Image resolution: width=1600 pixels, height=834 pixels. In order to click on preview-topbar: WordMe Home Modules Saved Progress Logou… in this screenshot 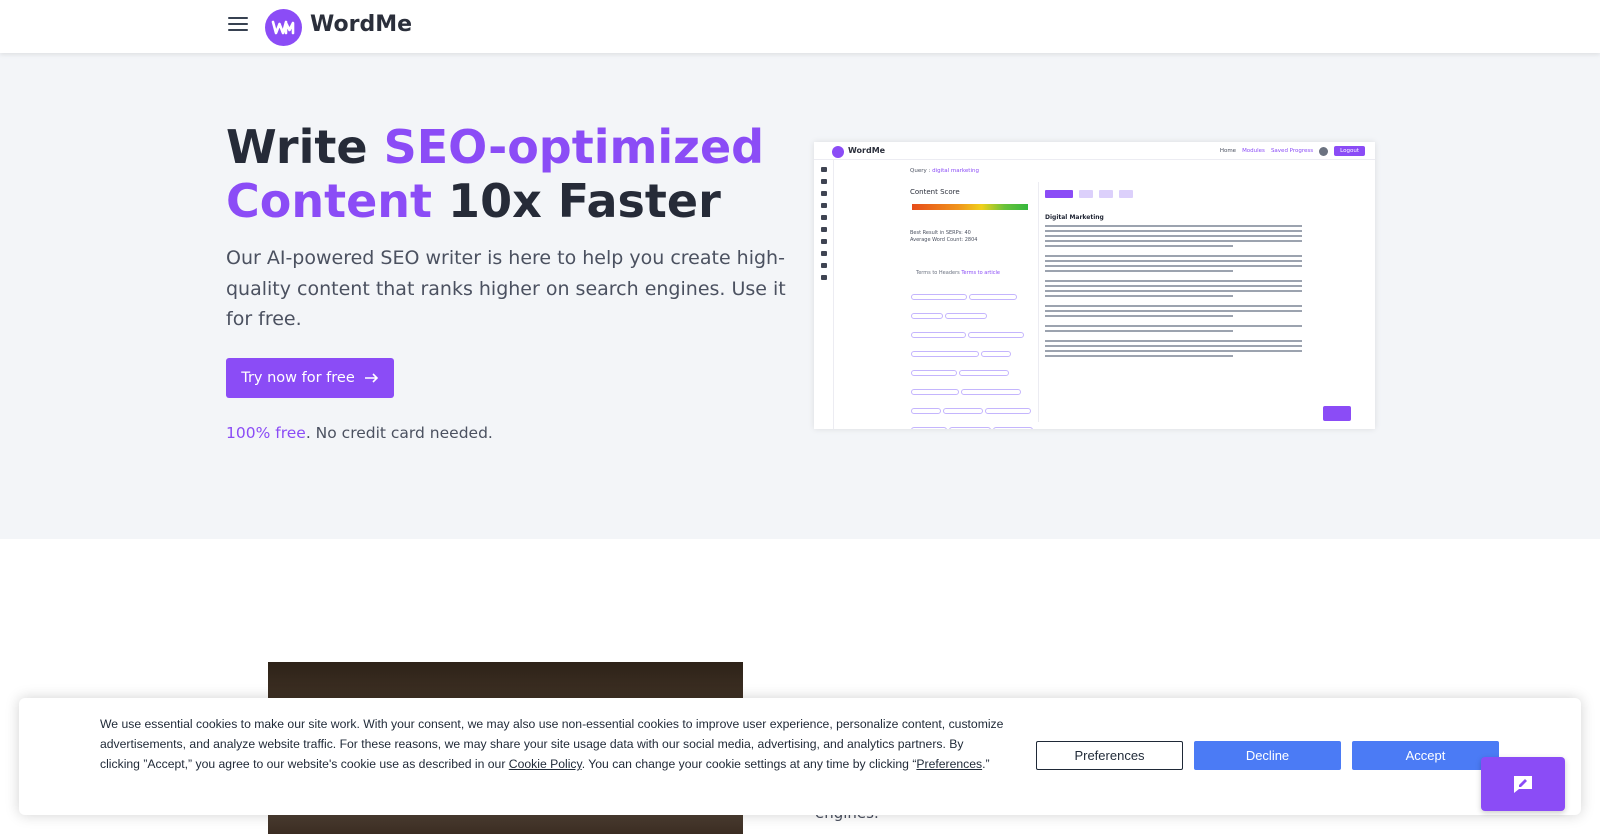, I will do `click(1094, 151)`.